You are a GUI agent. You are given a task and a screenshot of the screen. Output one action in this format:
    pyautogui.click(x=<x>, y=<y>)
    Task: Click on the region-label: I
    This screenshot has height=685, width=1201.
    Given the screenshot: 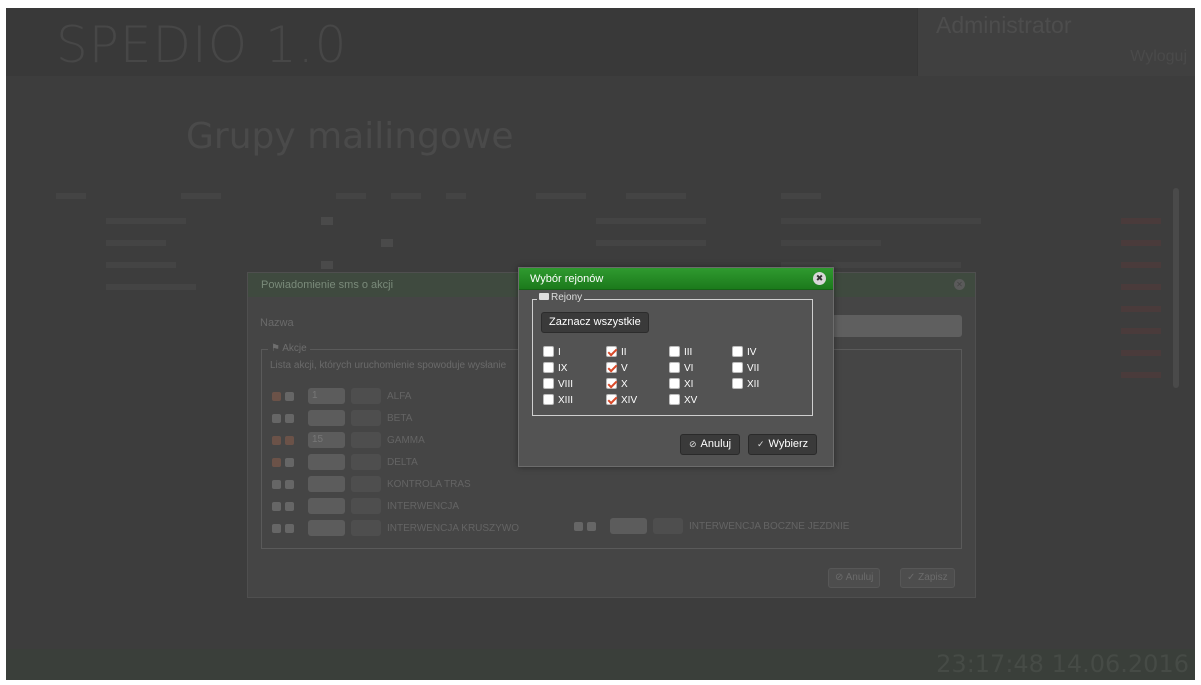 What is the action you would take?
    pyautogui.click(x=559, y=352)
    